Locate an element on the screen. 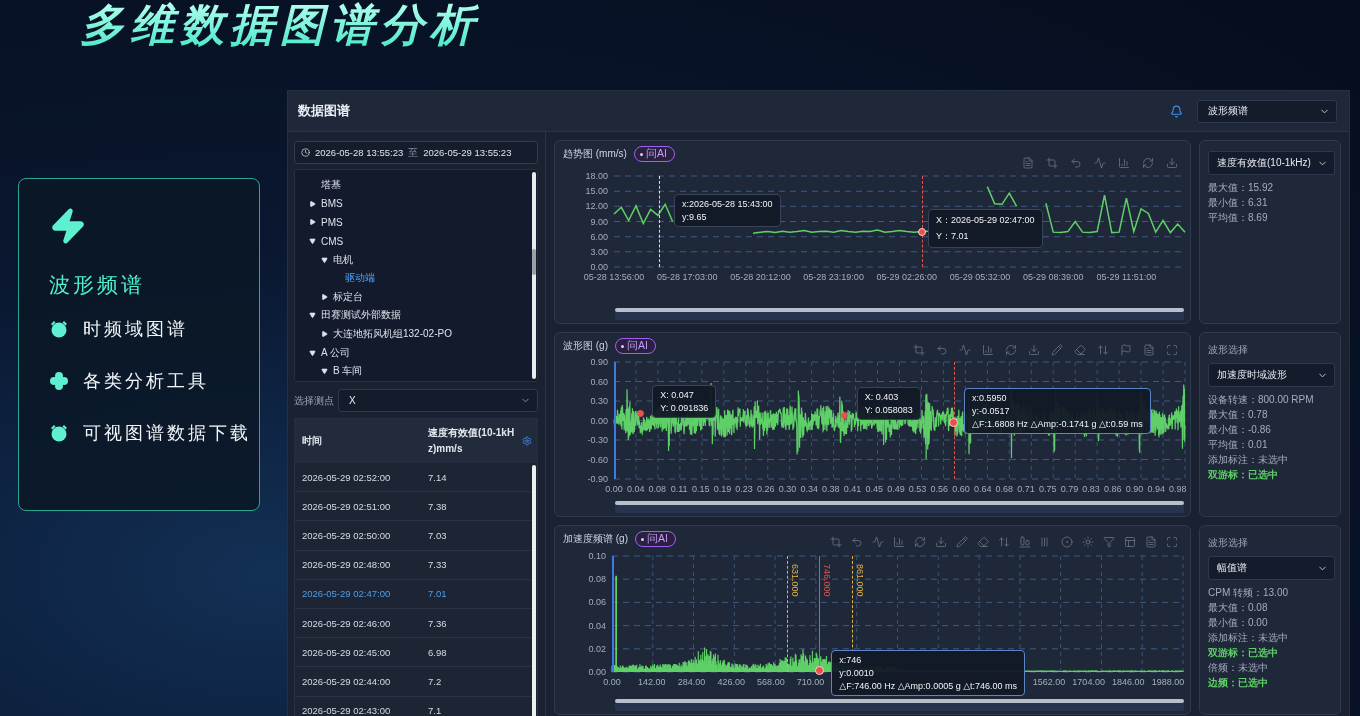  view-select: 波形频谱 is located at coordinates (1267, 111).